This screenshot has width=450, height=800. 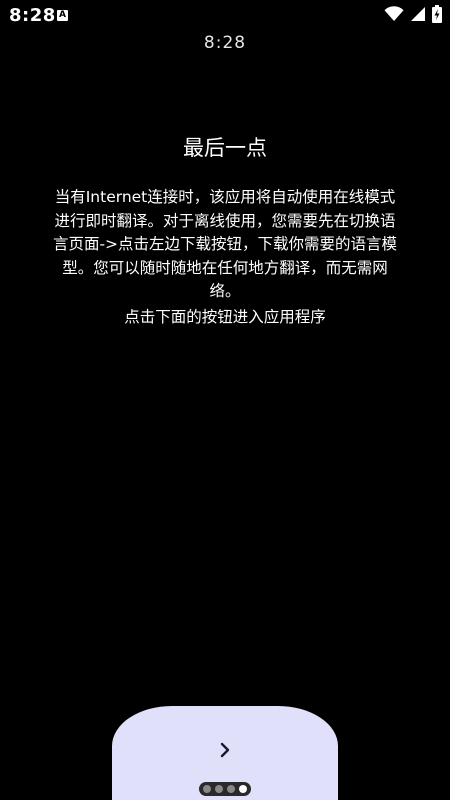 I want to click on status-icons, so click(x=413, y=16).